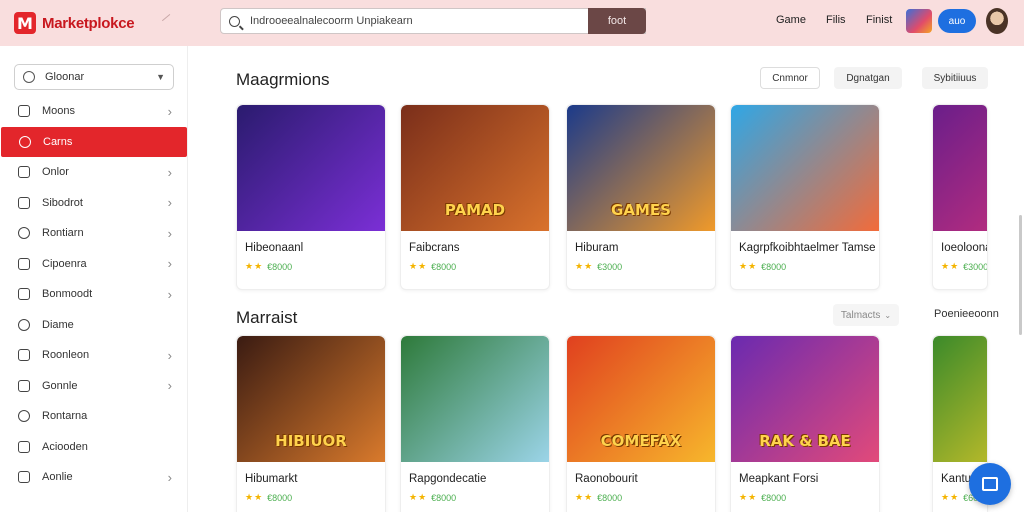 The image size is (1024, 512). What do you see at coordinates (1020, 275) in the screenshot?
I see `scrollbar` at bounding box center [1020, 275].